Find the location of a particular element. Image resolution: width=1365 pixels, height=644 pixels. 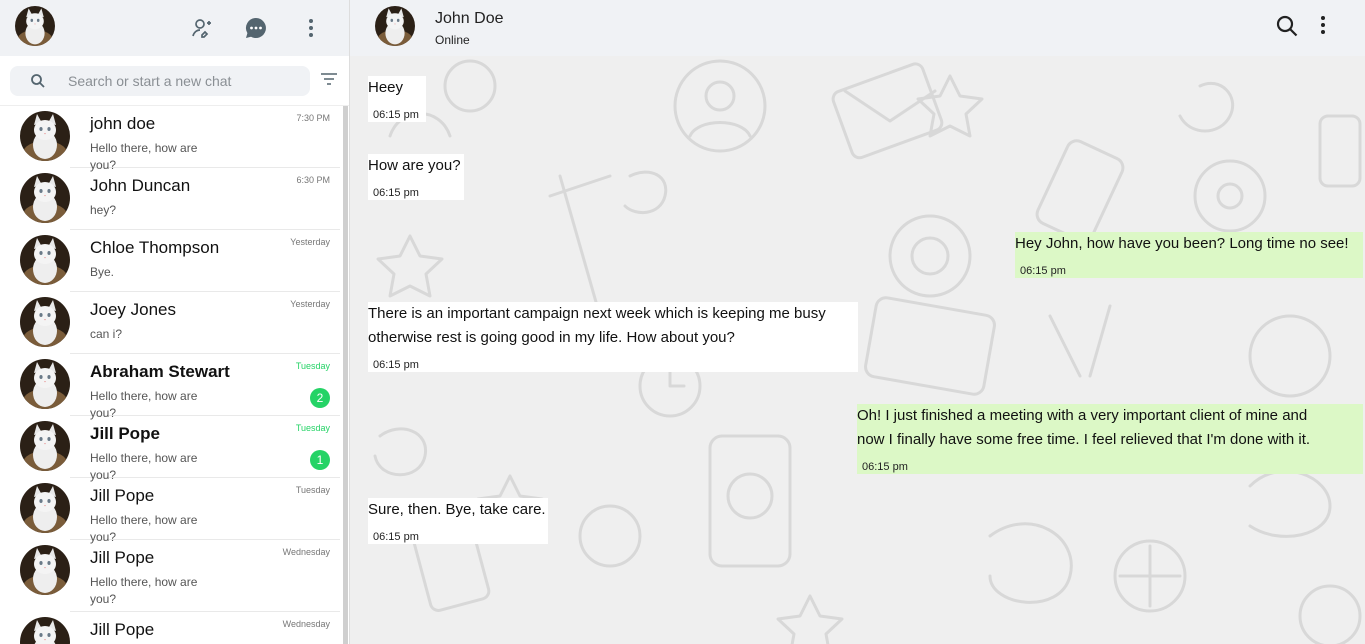

chat-preview: Bye. is located at coordinates (102, 272).